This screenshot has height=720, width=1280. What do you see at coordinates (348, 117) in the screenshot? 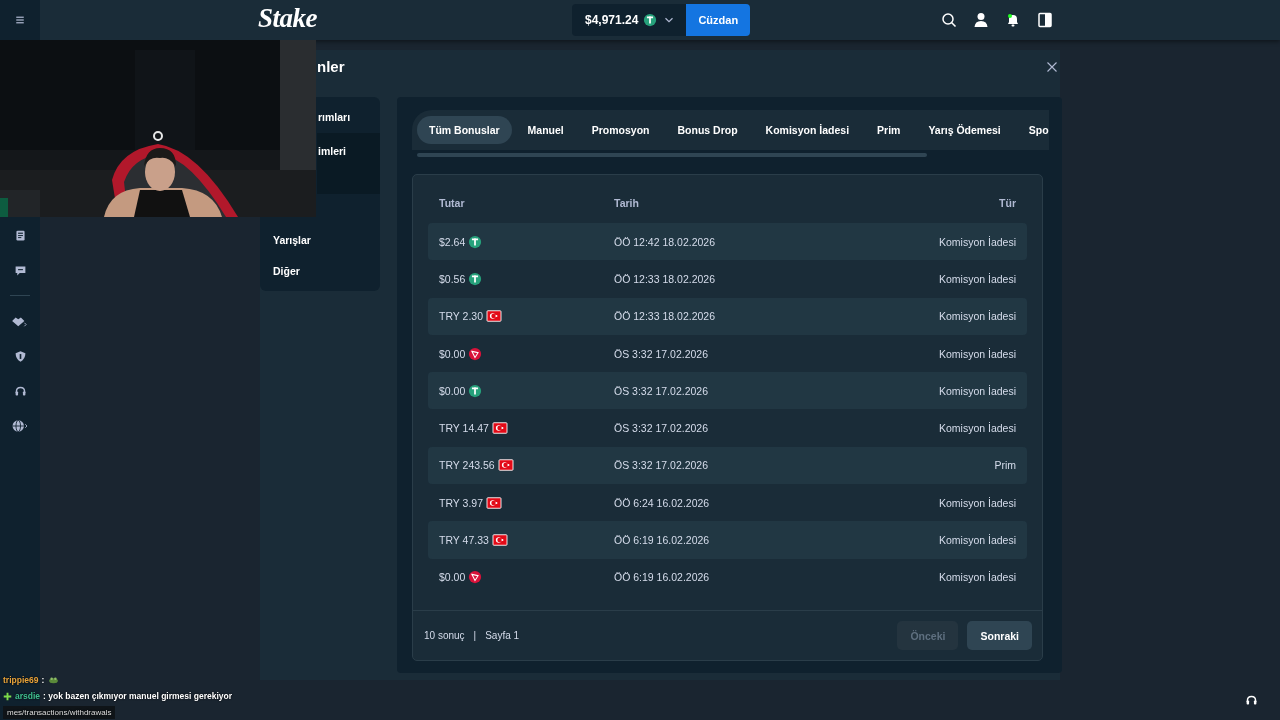
I see `menu-item: rımları` at bounding box center [348, 117].